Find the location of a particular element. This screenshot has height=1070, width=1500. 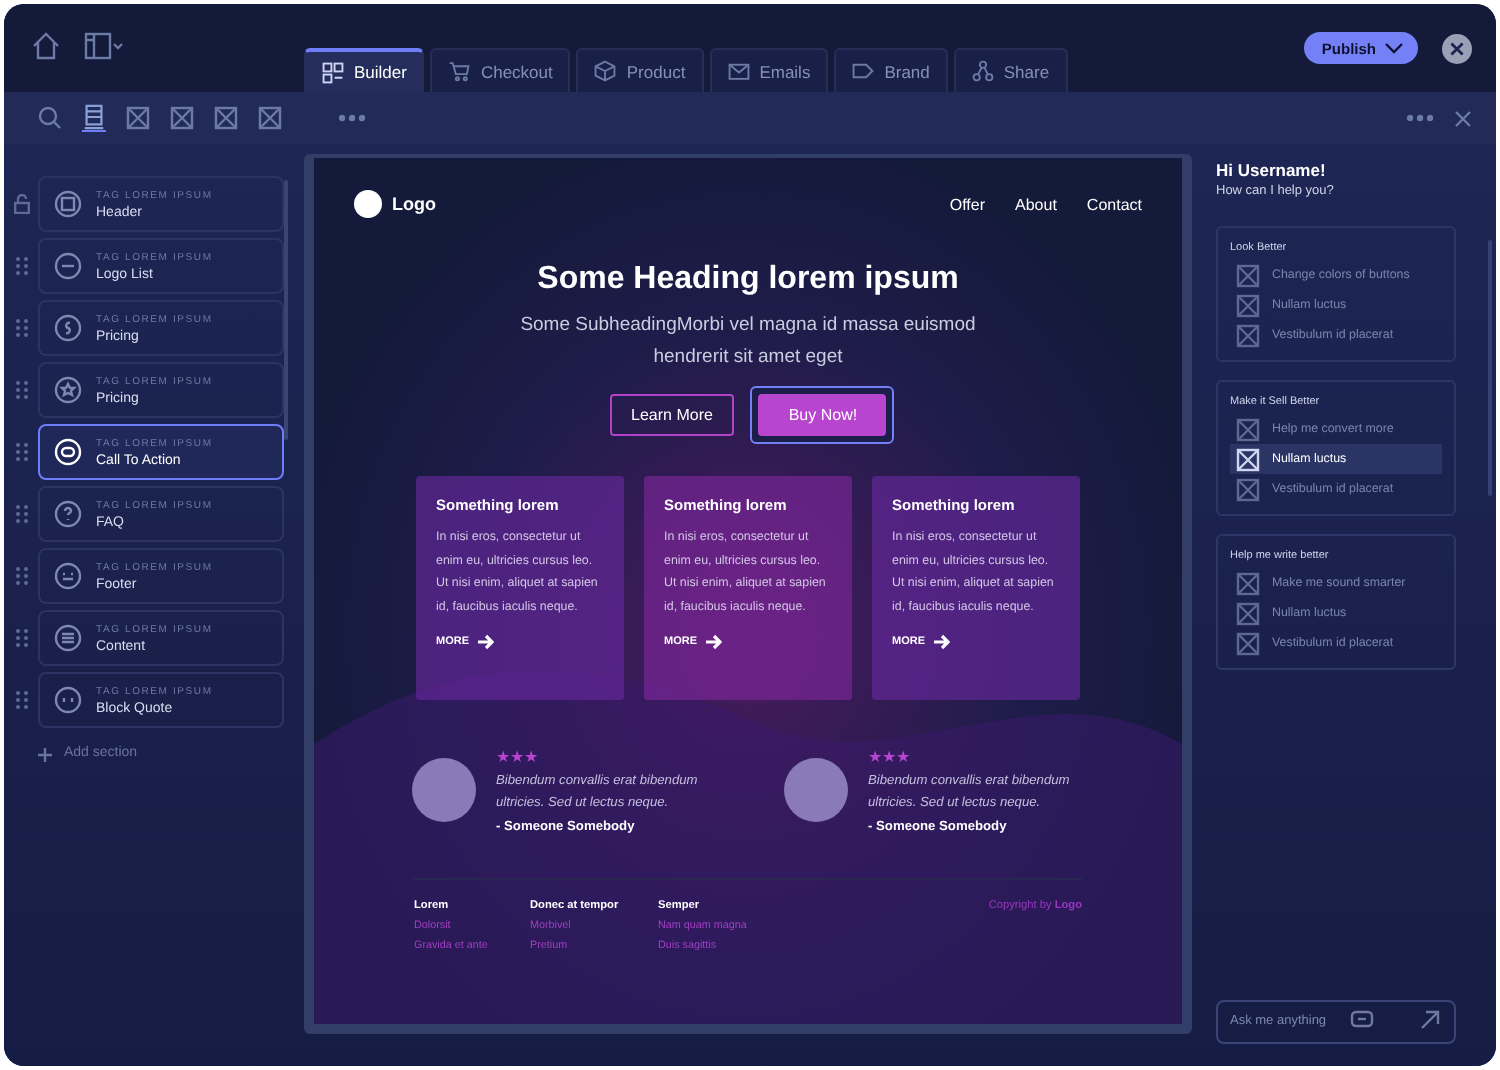

send-arrow-icon is located at coordinates (1430, 1020).